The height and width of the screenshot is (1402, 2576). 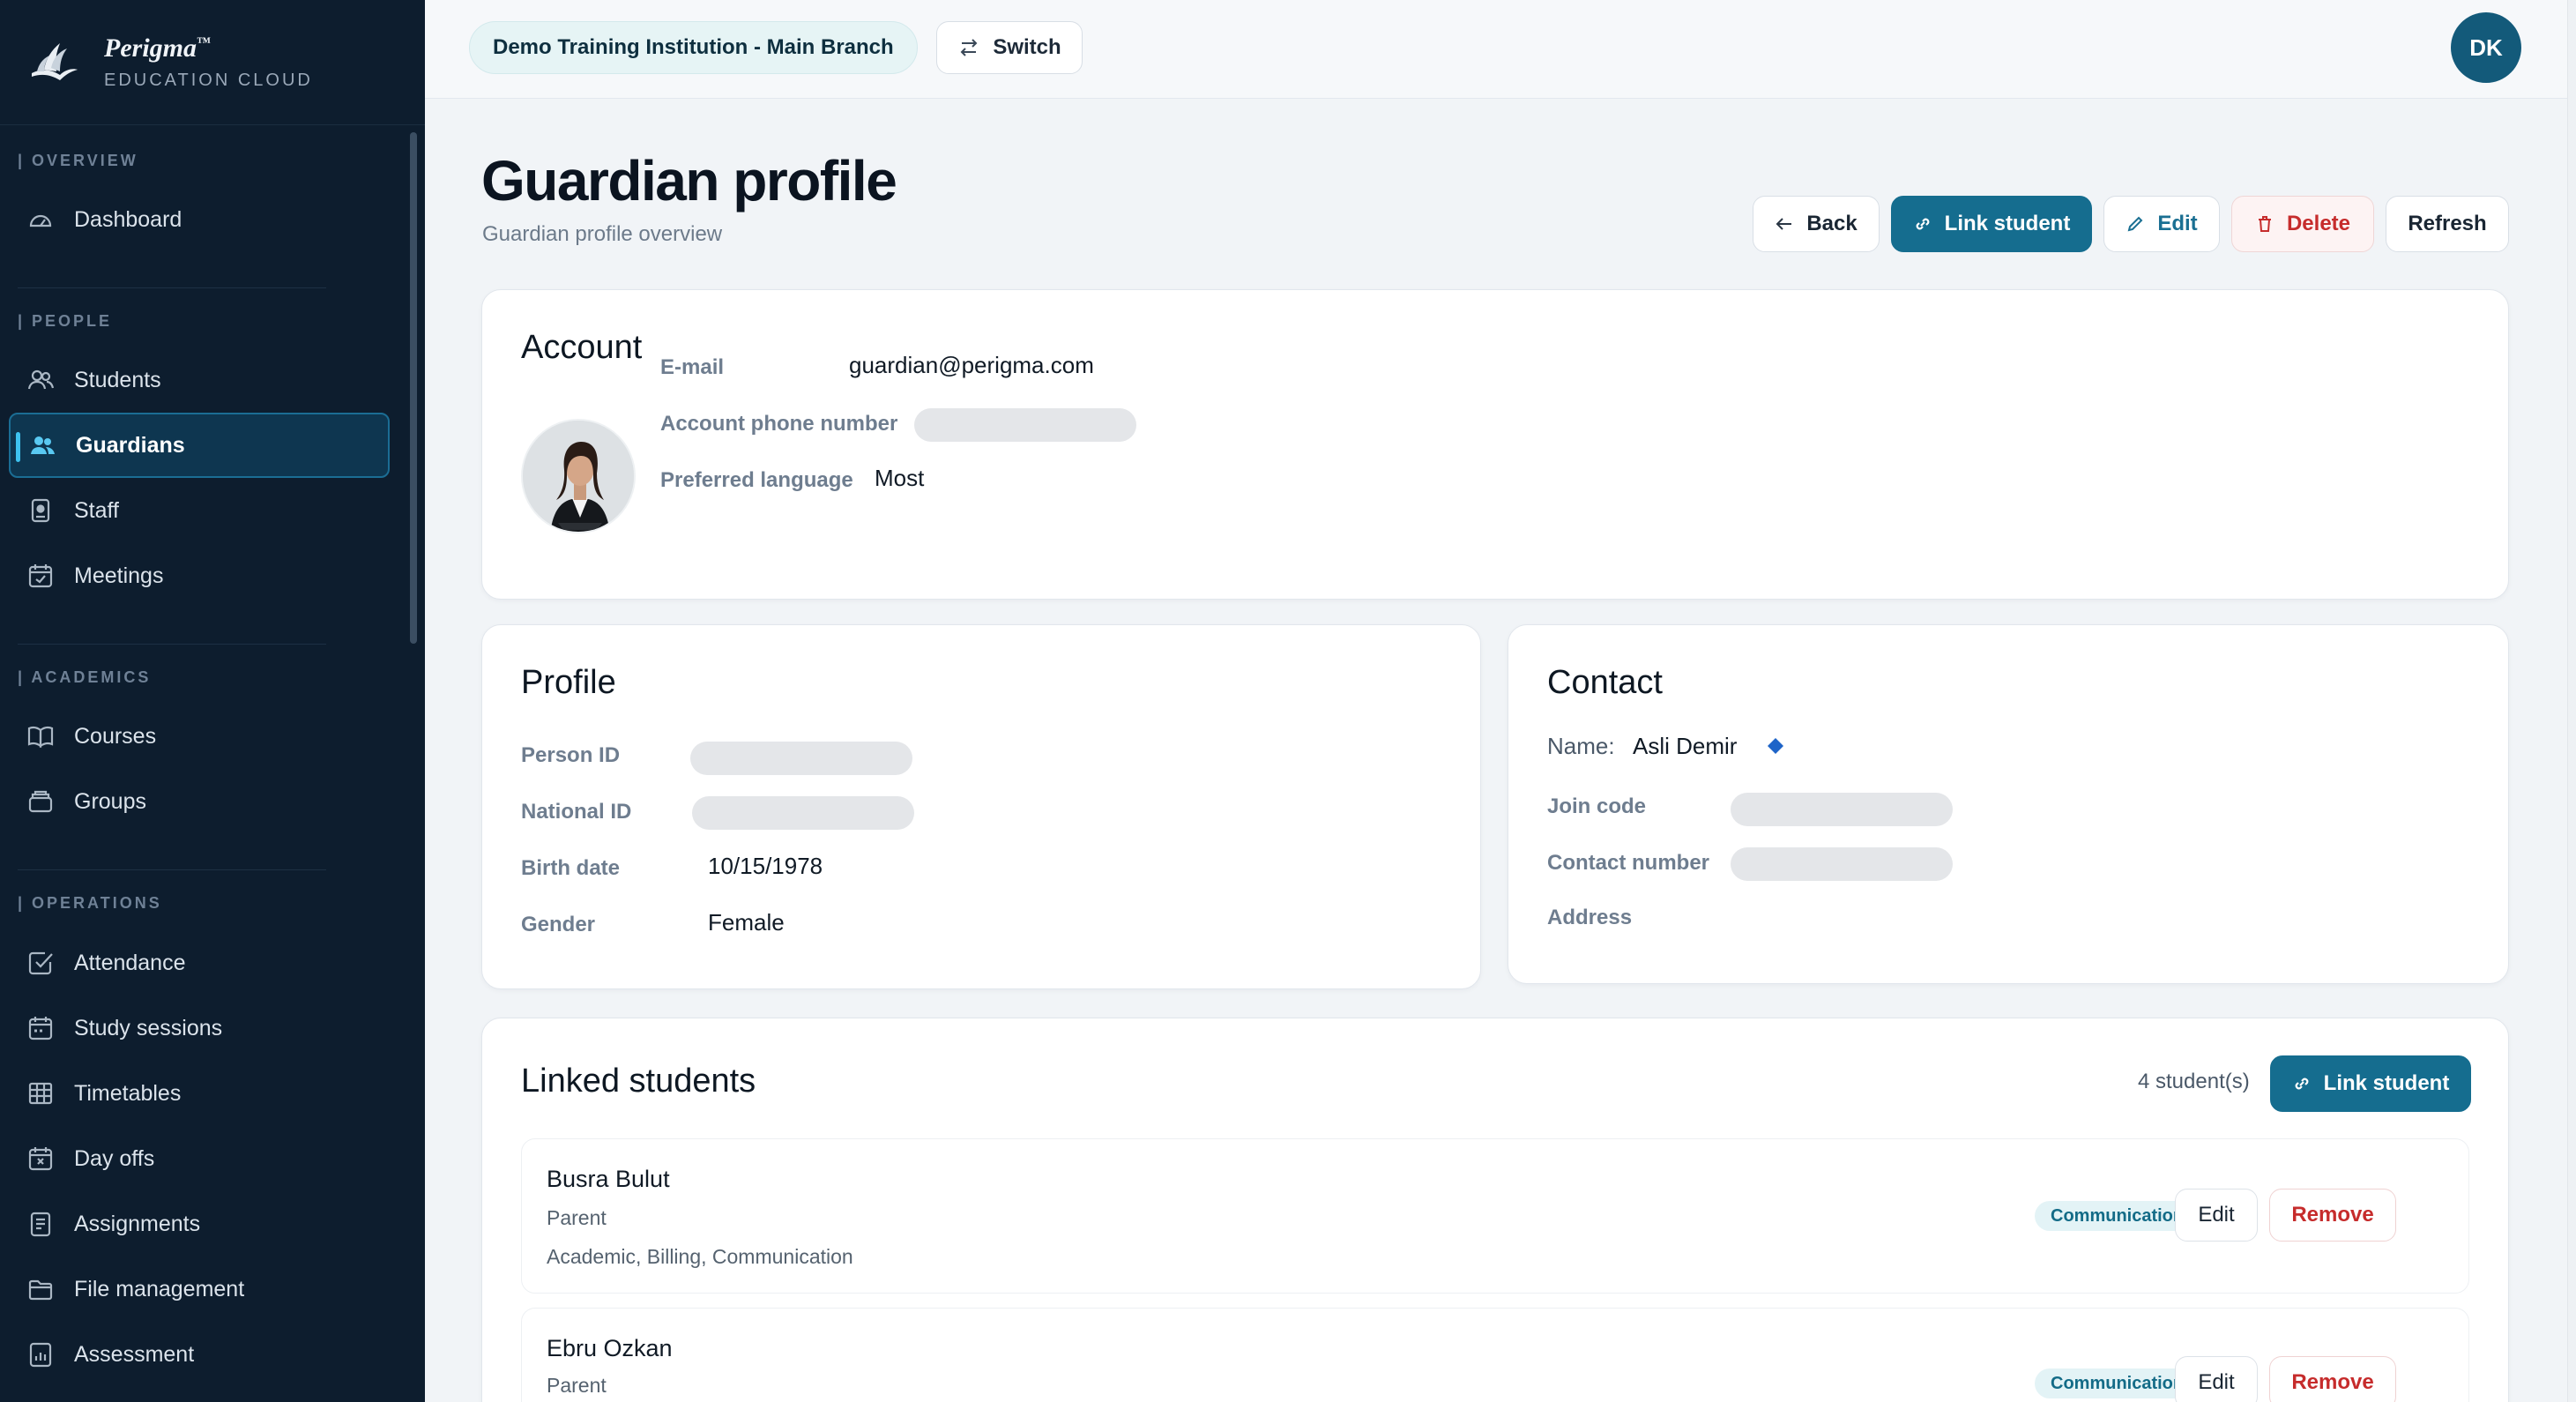 I want to click on sidebar-item-attendance: Attendance, so click(x=200, y=963).